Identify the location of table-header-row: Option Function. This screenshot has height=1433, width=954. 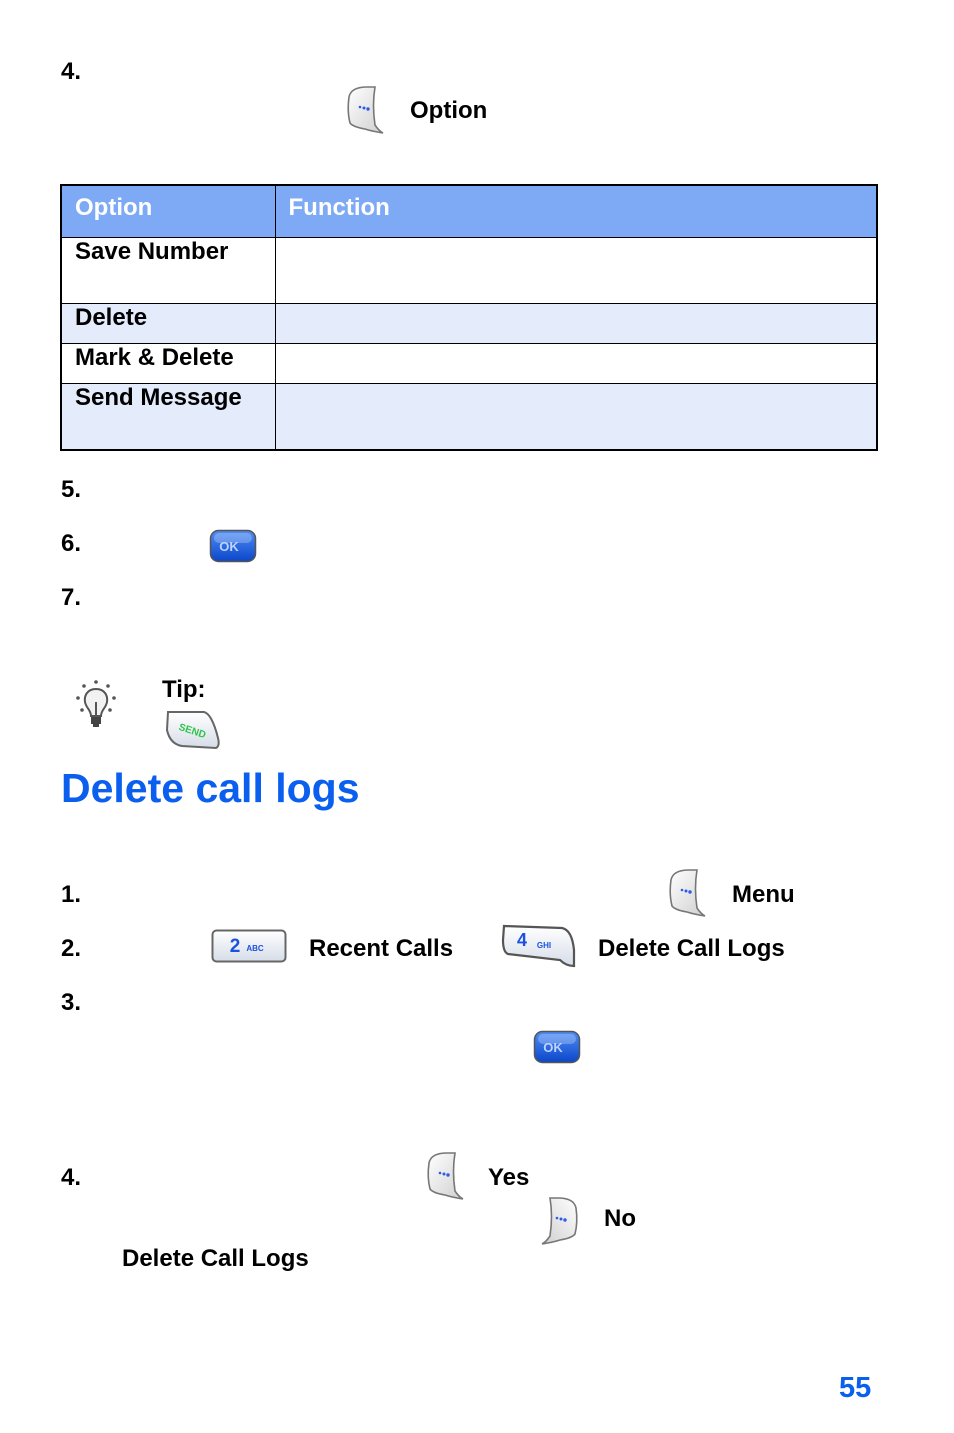
(469, 211).